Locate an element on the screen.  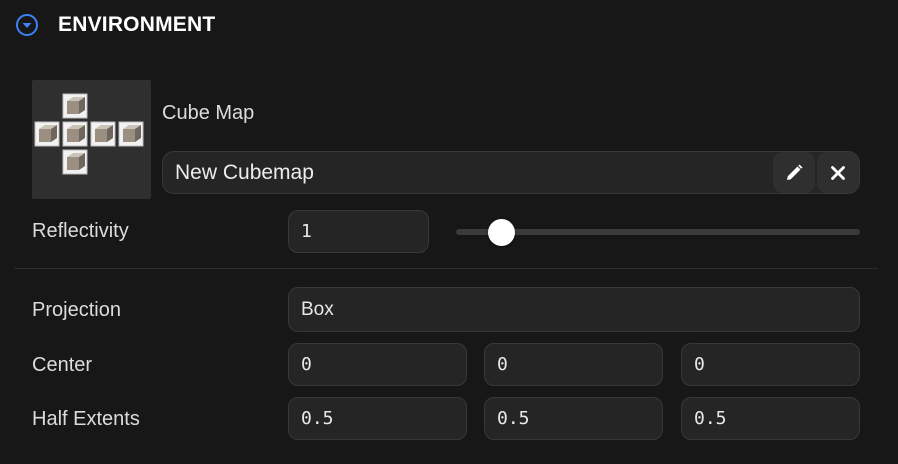
reflectivity-slider is located at coordinates (658, 232).